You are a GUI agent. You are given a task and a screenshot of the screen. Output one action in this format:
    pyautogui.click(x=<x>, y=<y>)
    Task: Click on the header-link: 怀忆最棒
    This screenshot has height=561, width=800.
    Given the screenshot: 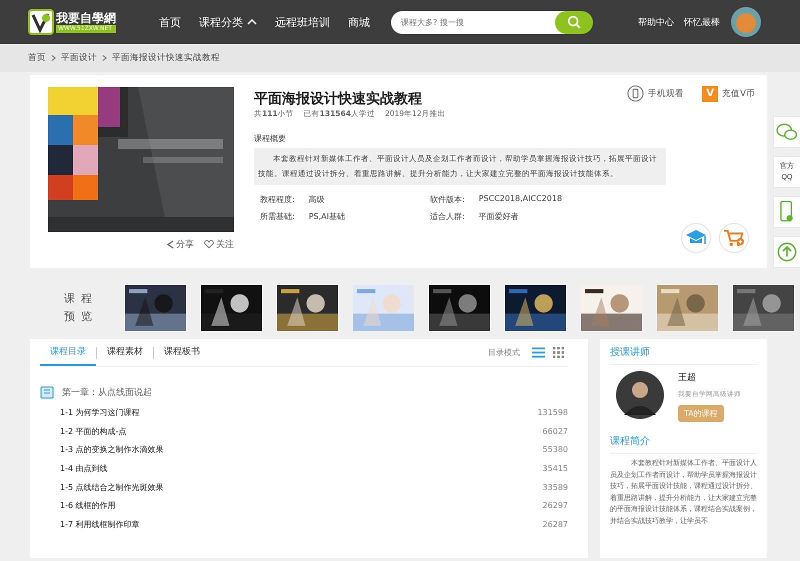 What is the action you would take?
    pyautogui.click(x=702, y=22)
    